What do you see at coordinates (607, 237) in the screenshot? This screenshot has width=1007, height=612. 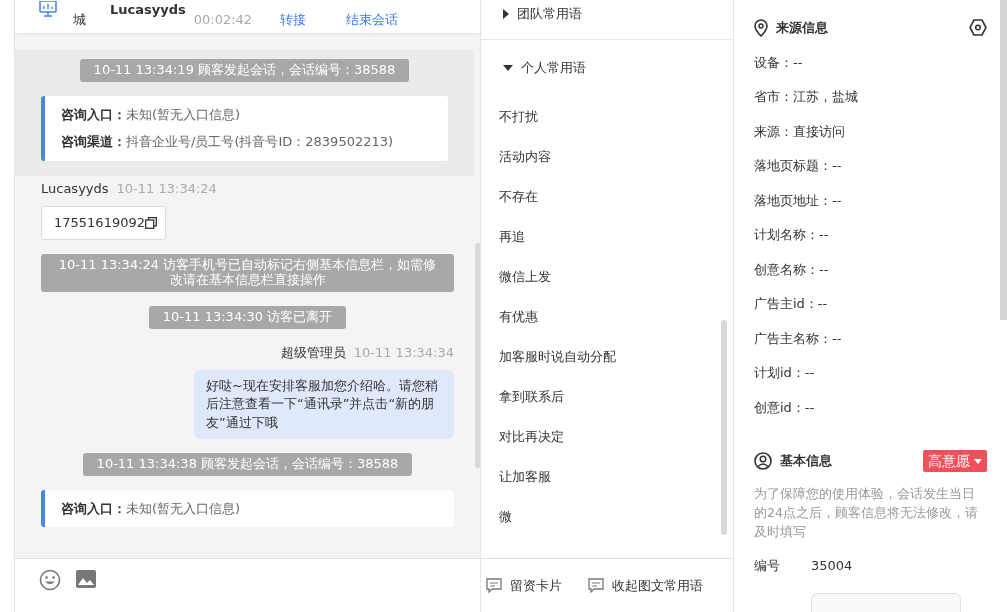 I see `phrase-item: 再追` at bounding box center [607, 237].